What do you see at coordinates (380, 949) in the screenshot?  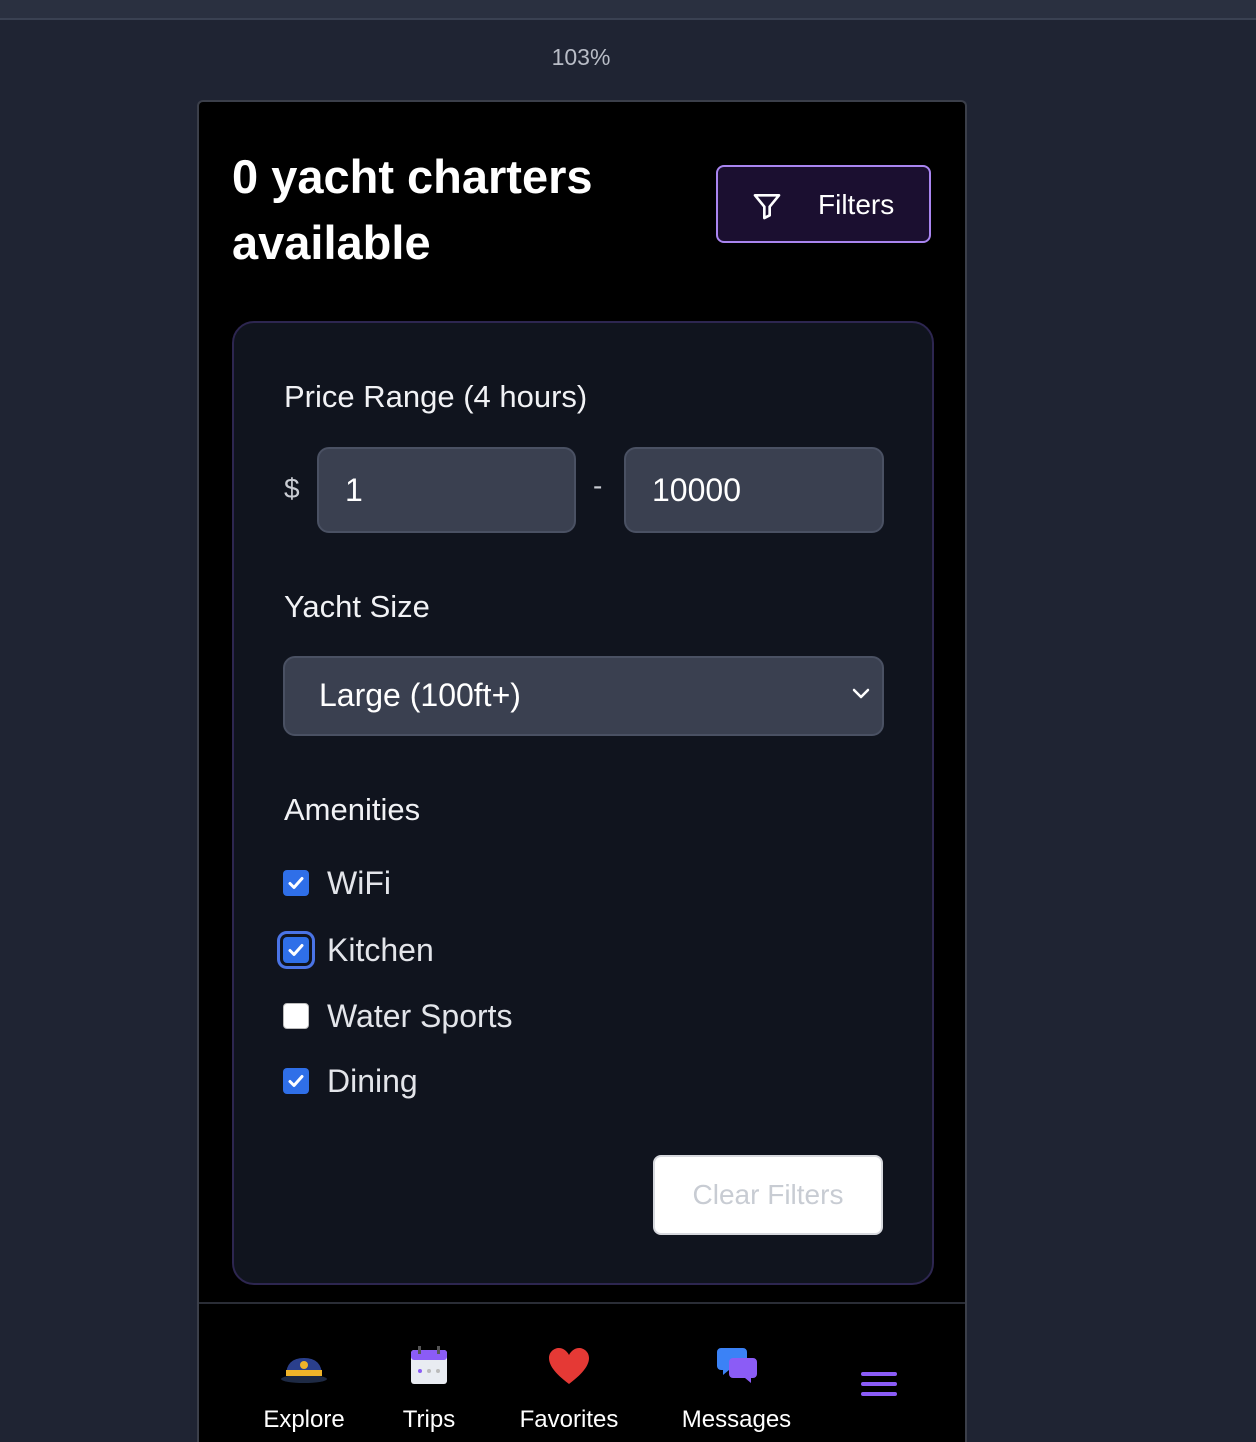 I see `amenity-label: Kitchen` at bounding box center [380, 949].